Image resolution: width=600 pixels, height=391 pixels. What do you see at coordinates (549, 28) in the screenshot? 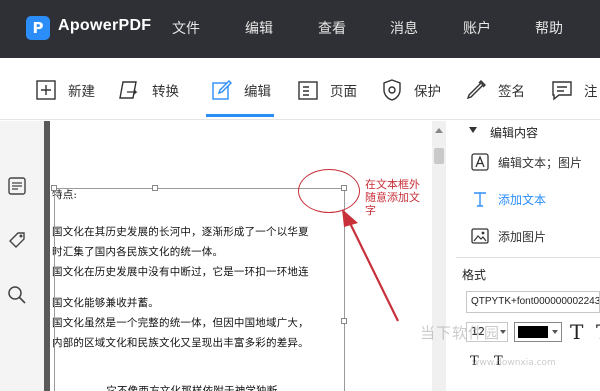
I see `menu-help: 帮助` at bounding box center [549, 28].